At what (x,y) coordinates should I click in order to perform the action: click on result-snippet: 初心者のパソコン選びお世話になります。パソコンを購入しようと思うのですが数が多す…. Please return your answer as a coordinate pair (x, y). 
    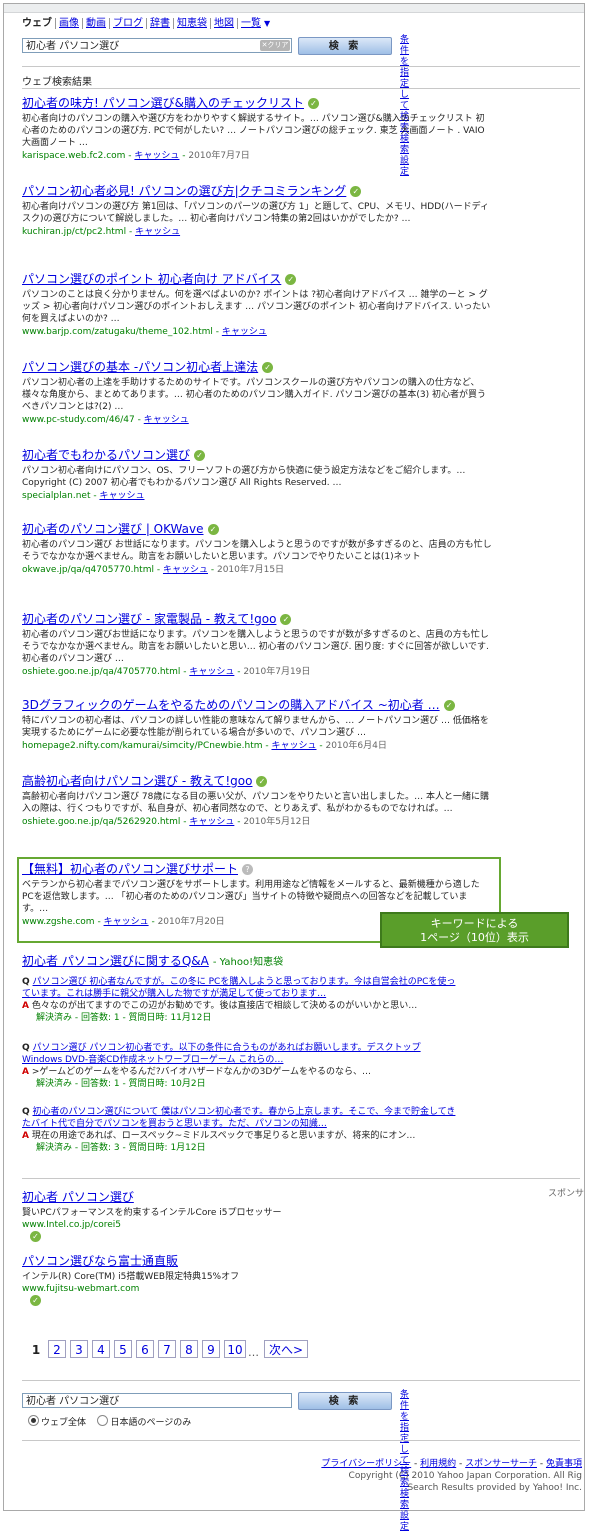
    Looking at the image, I should click on (255, 647).